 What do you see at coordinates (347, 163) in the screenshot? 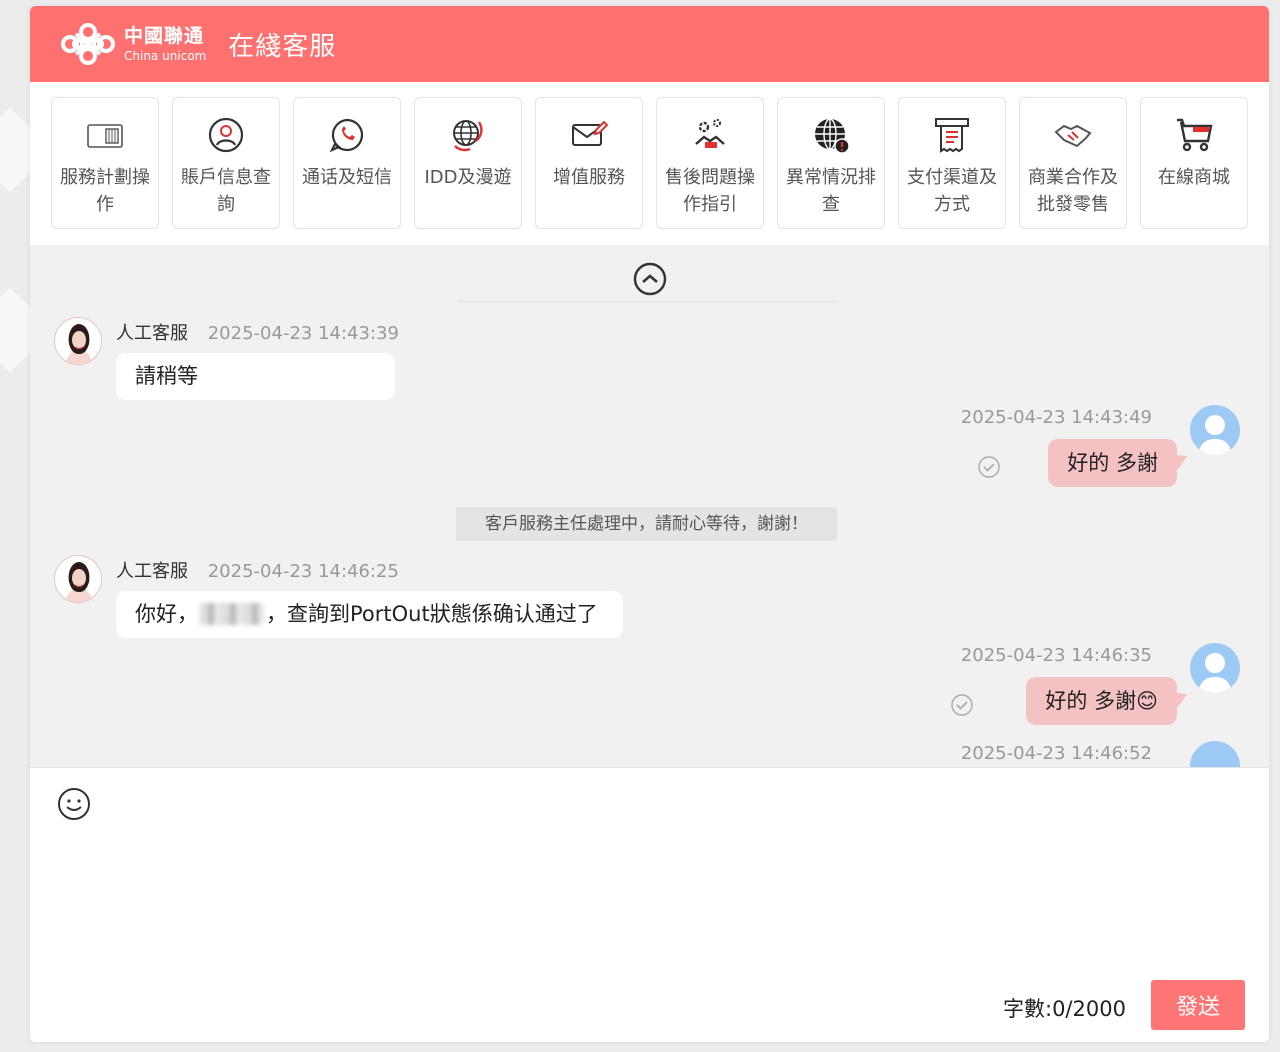
I see `tool-calls-sms: 通话及短信` at bounding box center [347, 163].